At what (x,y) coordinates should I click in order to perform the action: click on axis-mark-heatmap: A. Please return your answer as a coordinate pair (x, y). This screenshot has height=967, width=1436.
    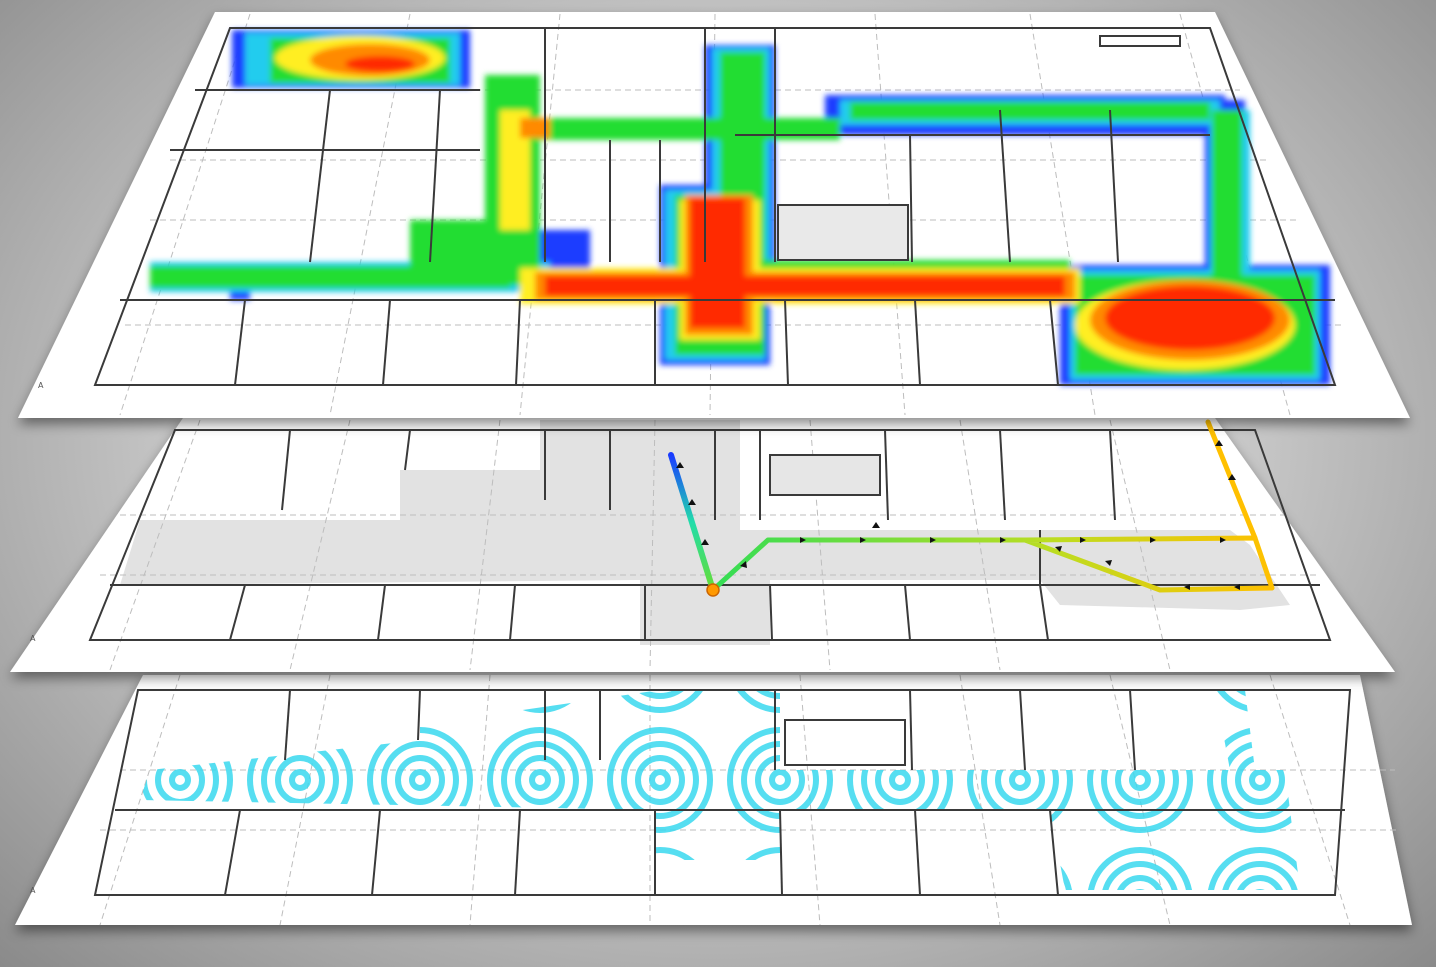
    Looking at the image, I should click on (41, 385).